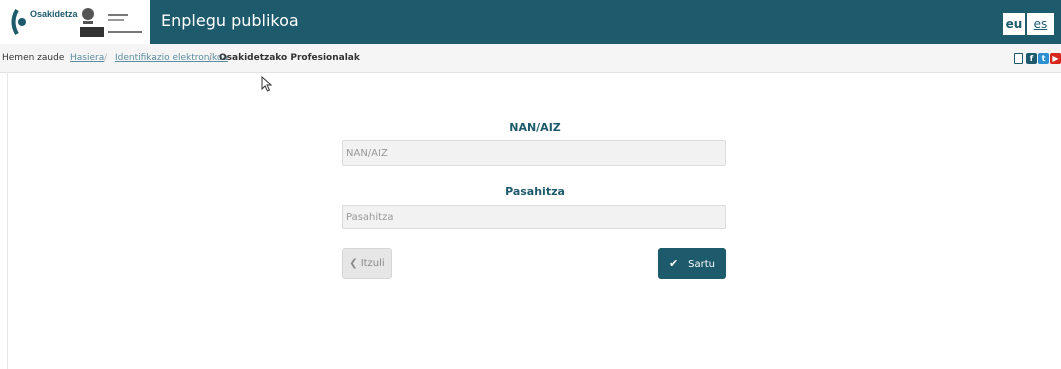 This screenshot has width=1061, height=369. What do you see at coordinates (534, 153) in the screenshot?
I see `username-input` at bounding box center [534, 153].